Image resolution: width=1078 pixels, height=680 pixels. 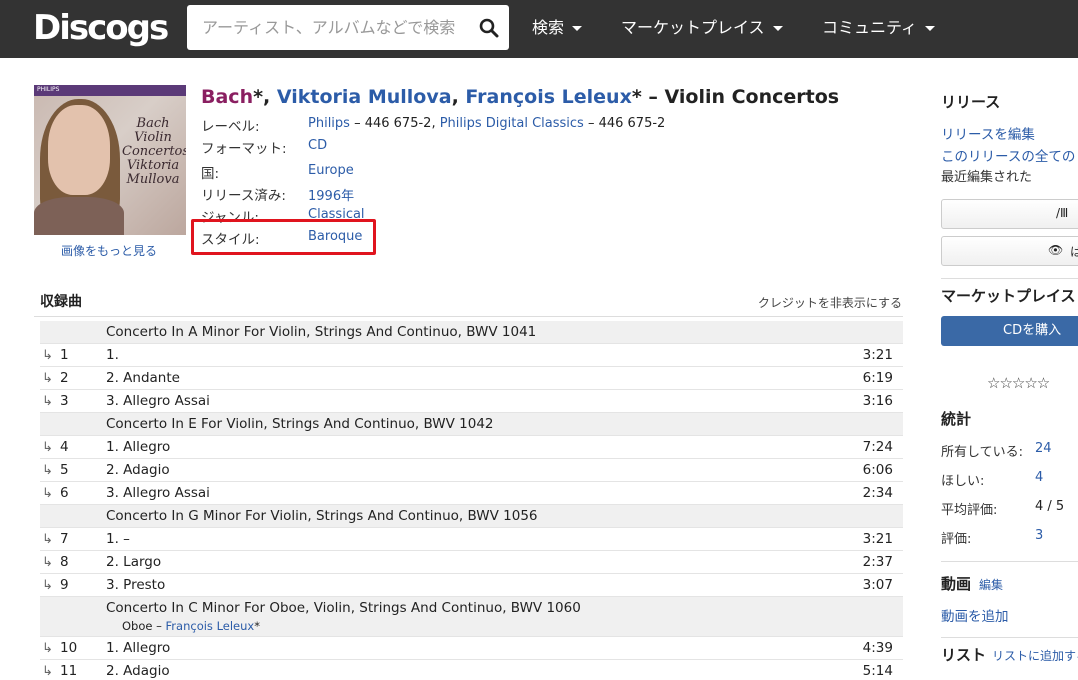 What do you see at coordinates (830, 302) in the screenshot?
I see `hide-credits-toggle: クレジットを非表示にする` at bounding box center [830, 302].